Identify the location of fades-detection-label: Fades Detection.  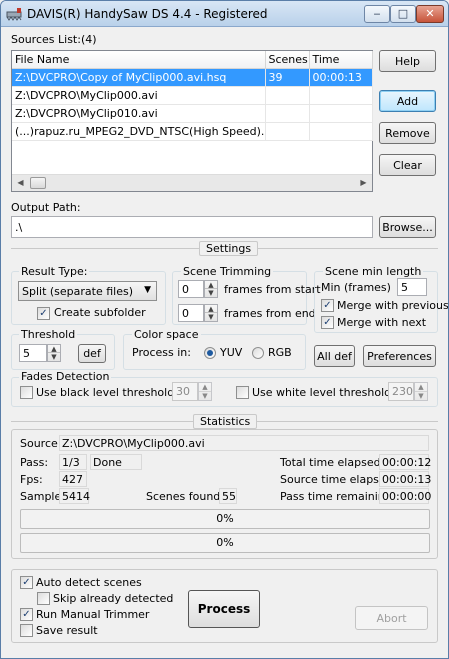
(65, 376).